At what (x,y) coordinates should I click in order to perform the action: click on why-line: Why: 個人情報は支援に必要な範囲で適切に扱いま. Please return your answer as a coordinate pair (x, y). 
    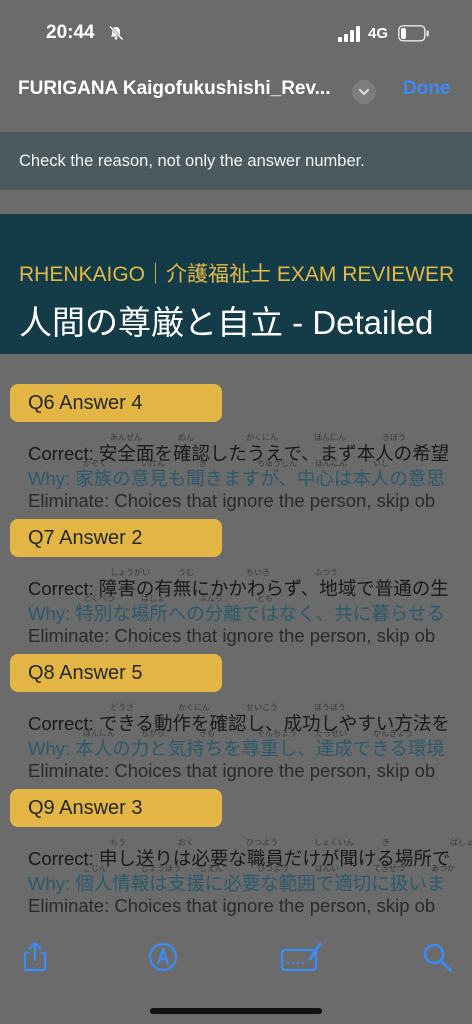
    Looking at the image, I should click on (237, 883).